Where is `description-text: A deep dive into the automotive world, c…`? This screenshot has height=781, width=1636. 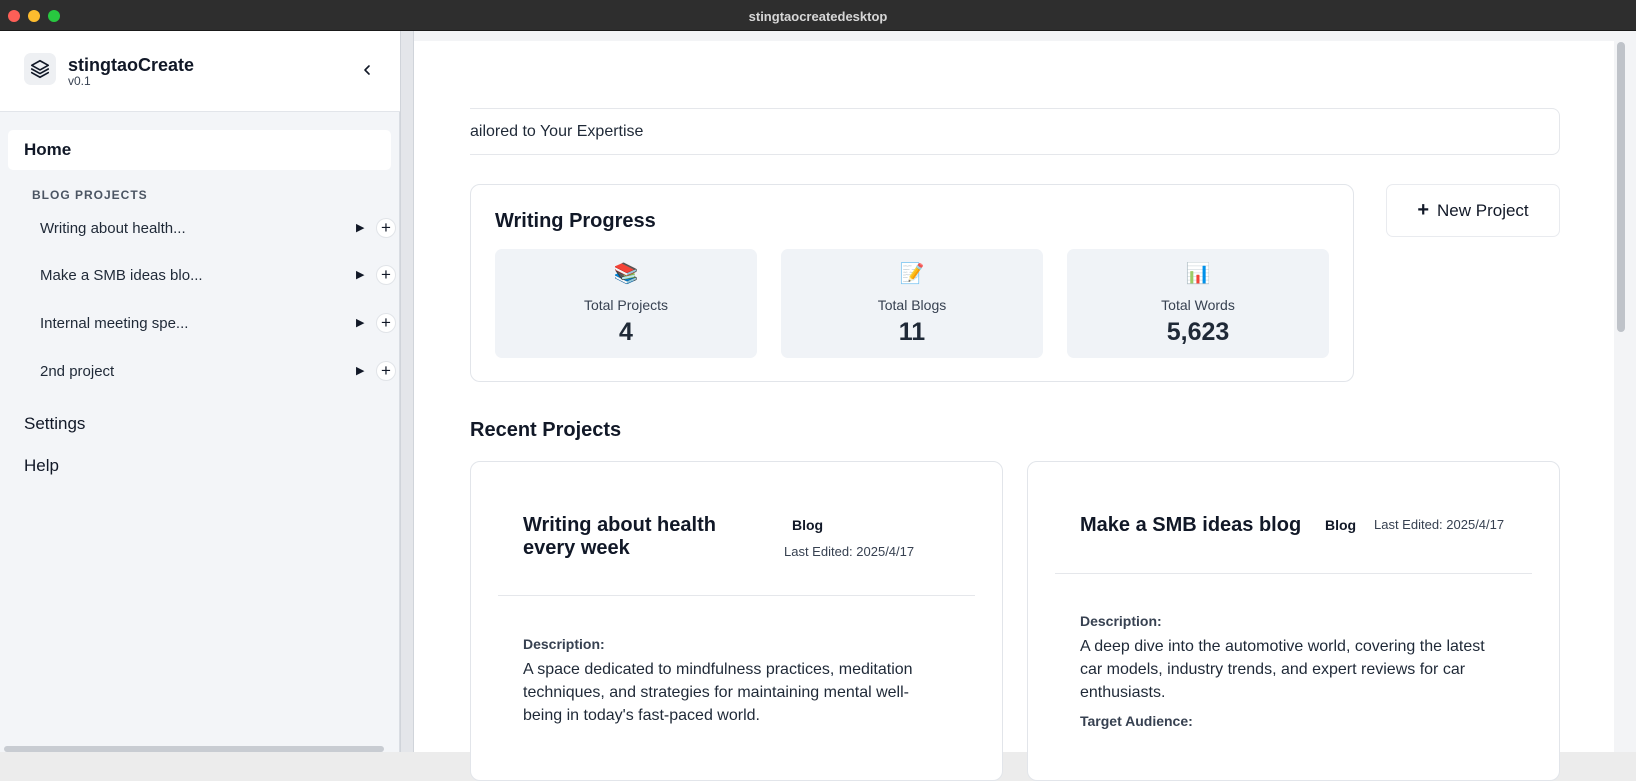
description-text: A deep dive into the automotive world, c… is located at coordinates (1282, 669).